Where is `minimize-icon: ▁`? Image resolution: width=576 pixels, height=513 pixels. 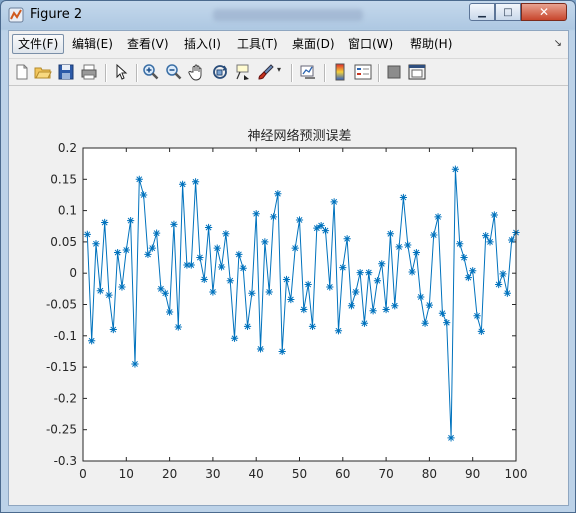 minimize-icon: ▁ is located at coordinates (482, 12).